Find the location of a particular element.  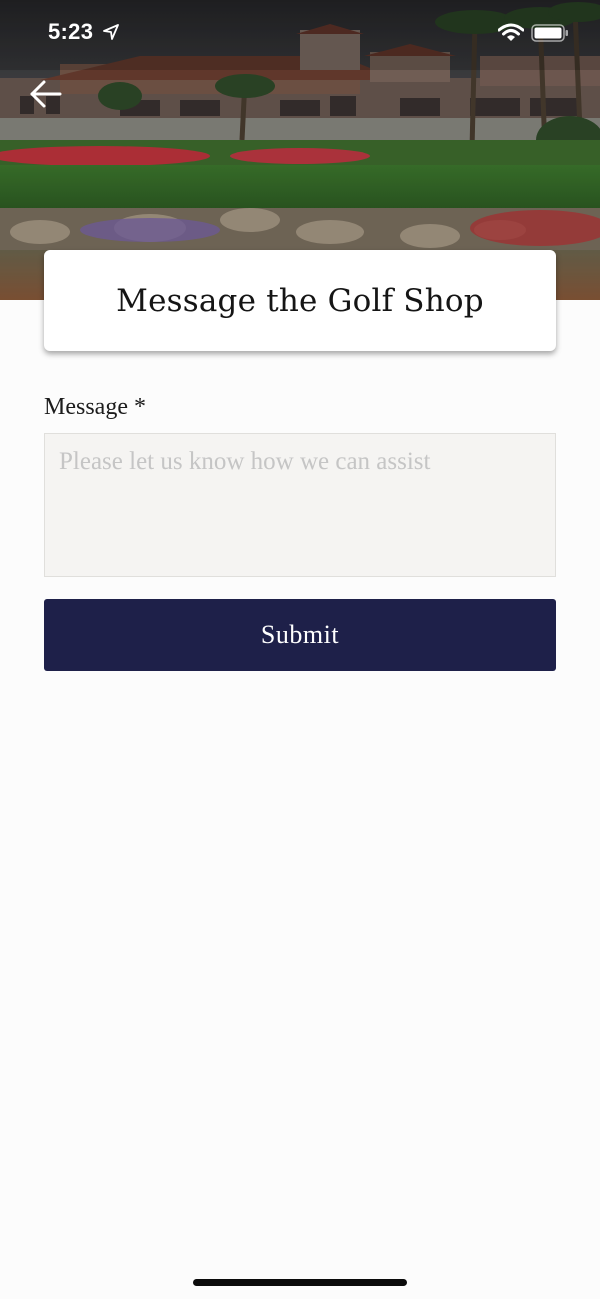

home-indicator is located at coordinates (300, 1282).